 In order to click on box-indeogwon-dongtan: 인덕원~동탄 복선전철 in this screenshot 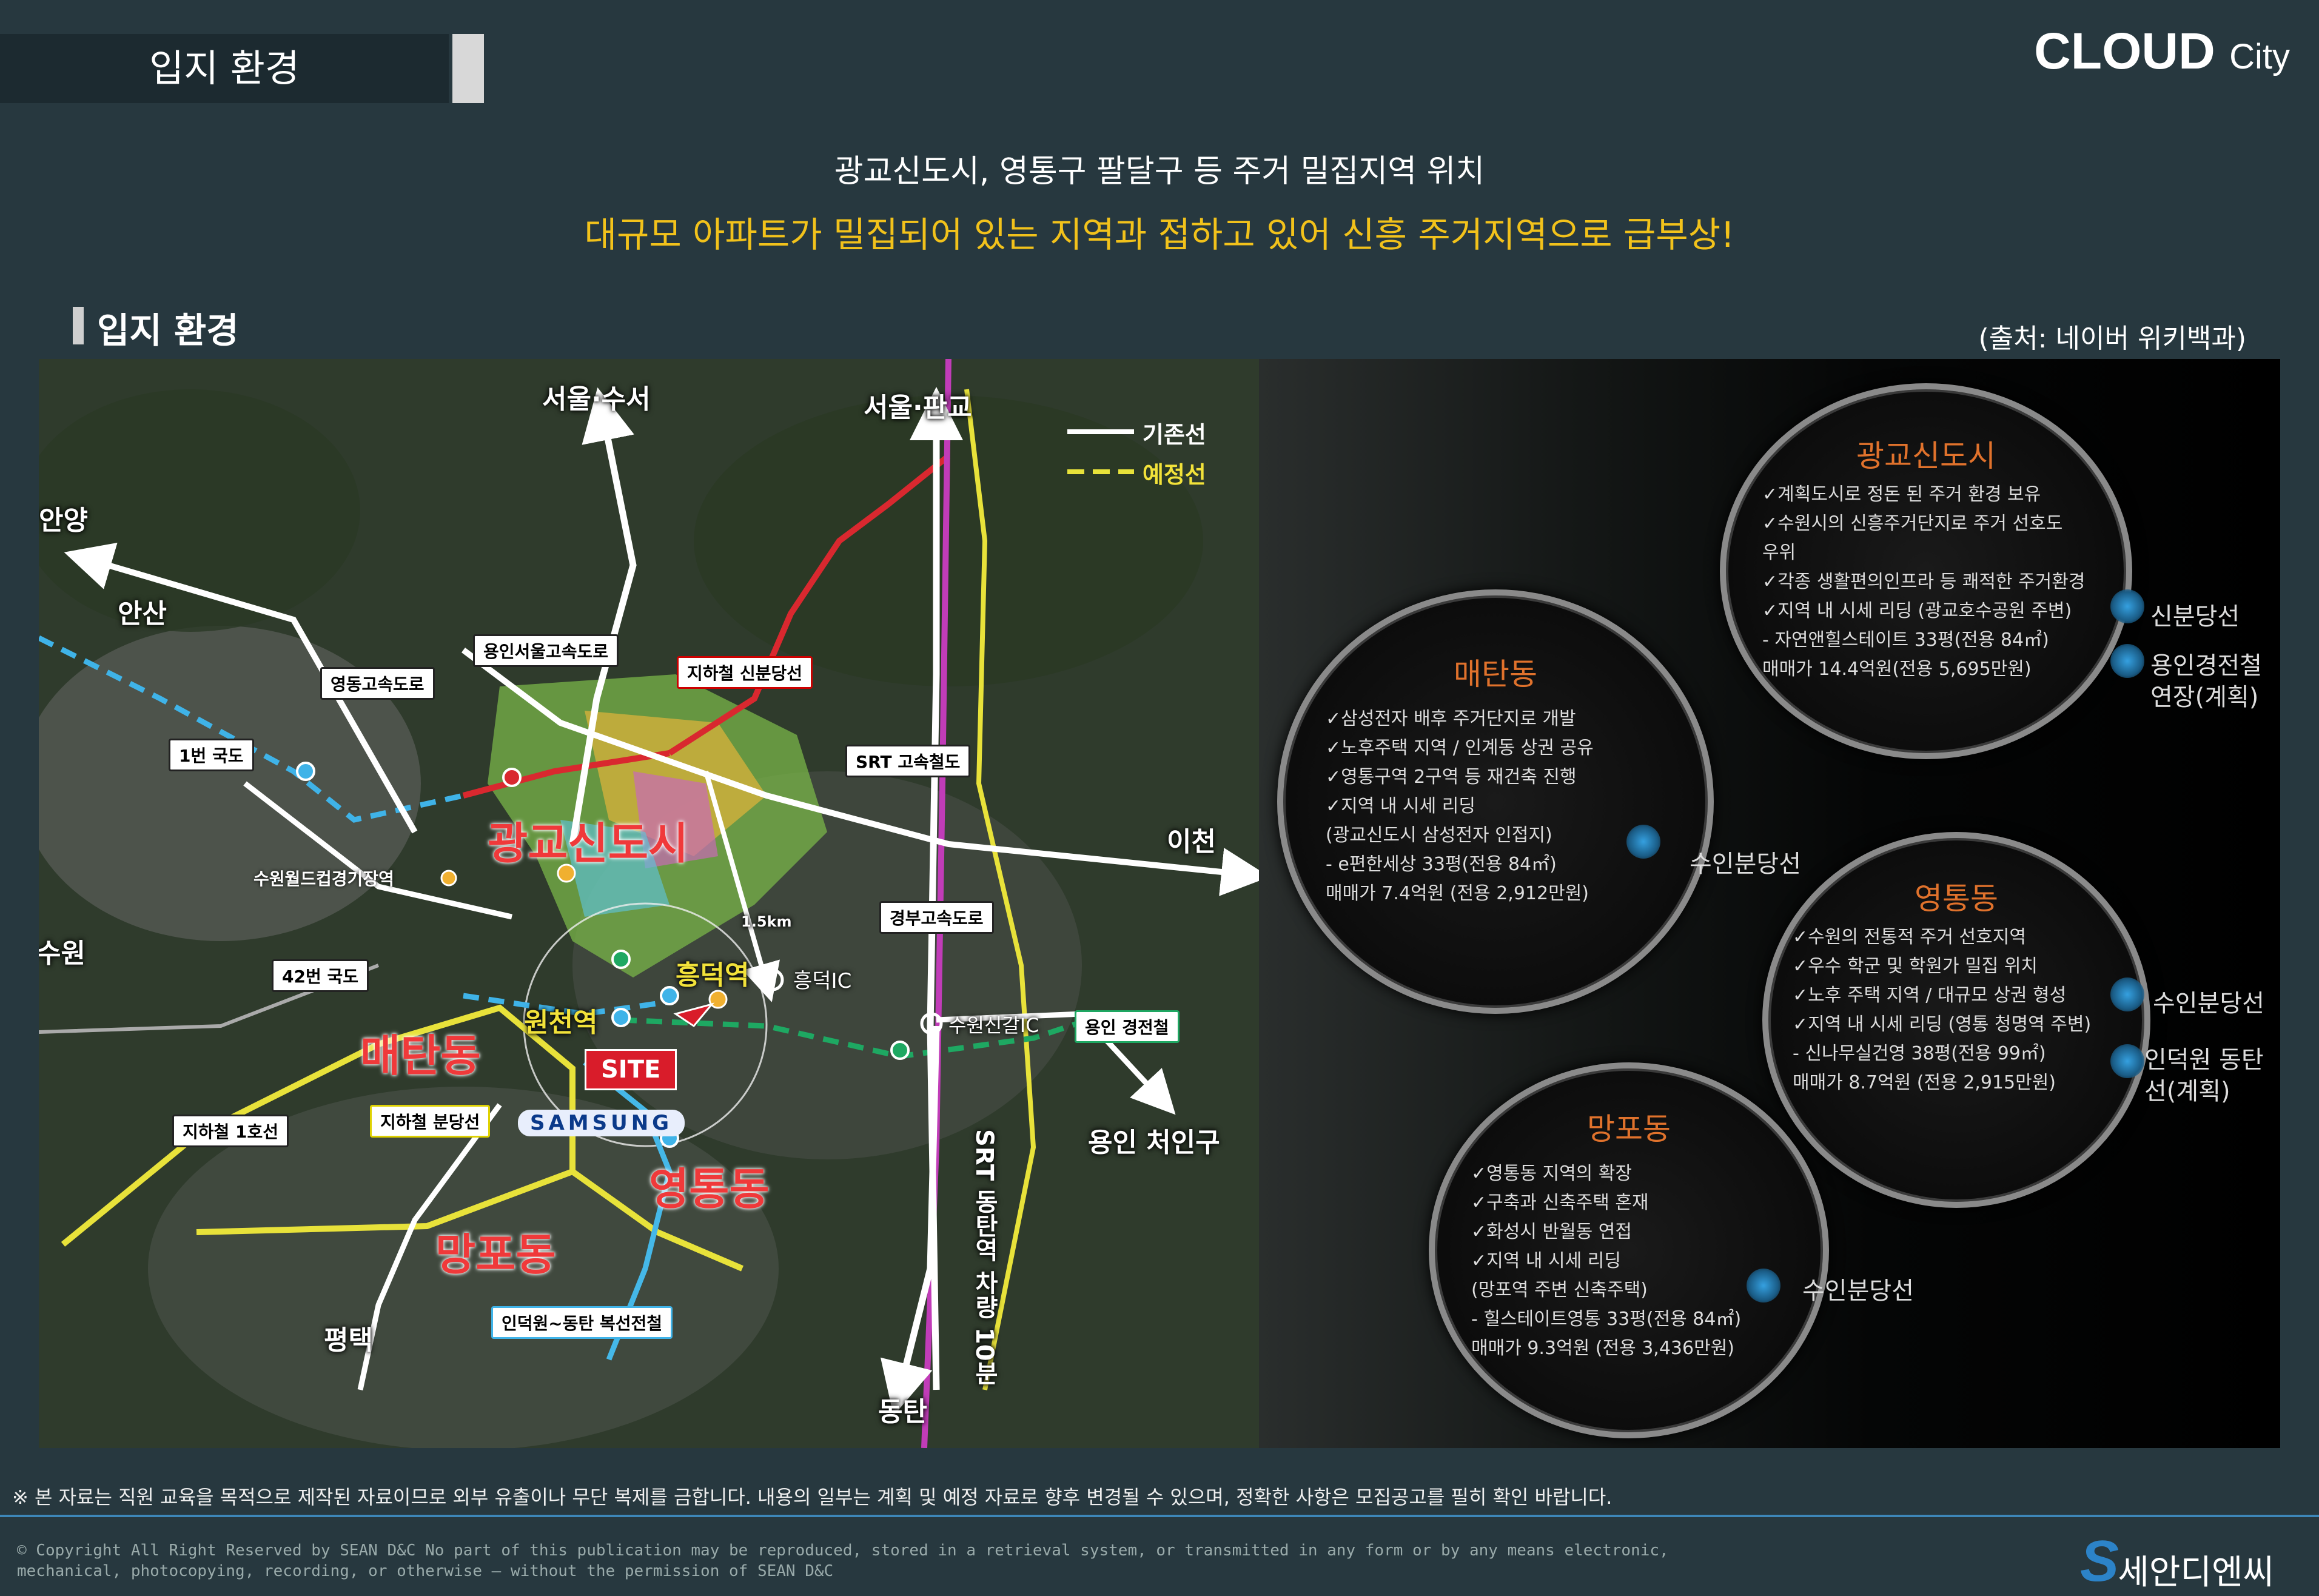, I will do `click(582, 1323)`.